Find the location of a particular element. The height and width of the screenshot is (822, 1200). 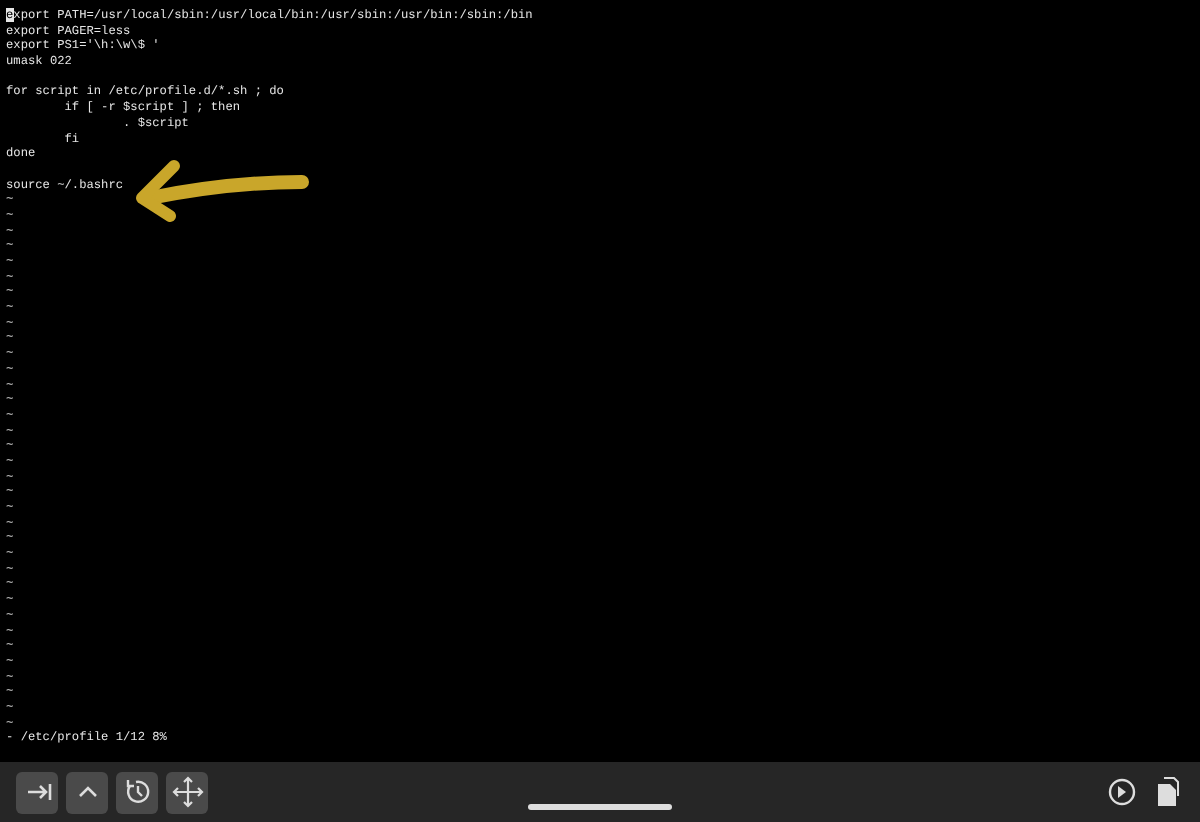

caret-icon is located at coordinates (87, 792).